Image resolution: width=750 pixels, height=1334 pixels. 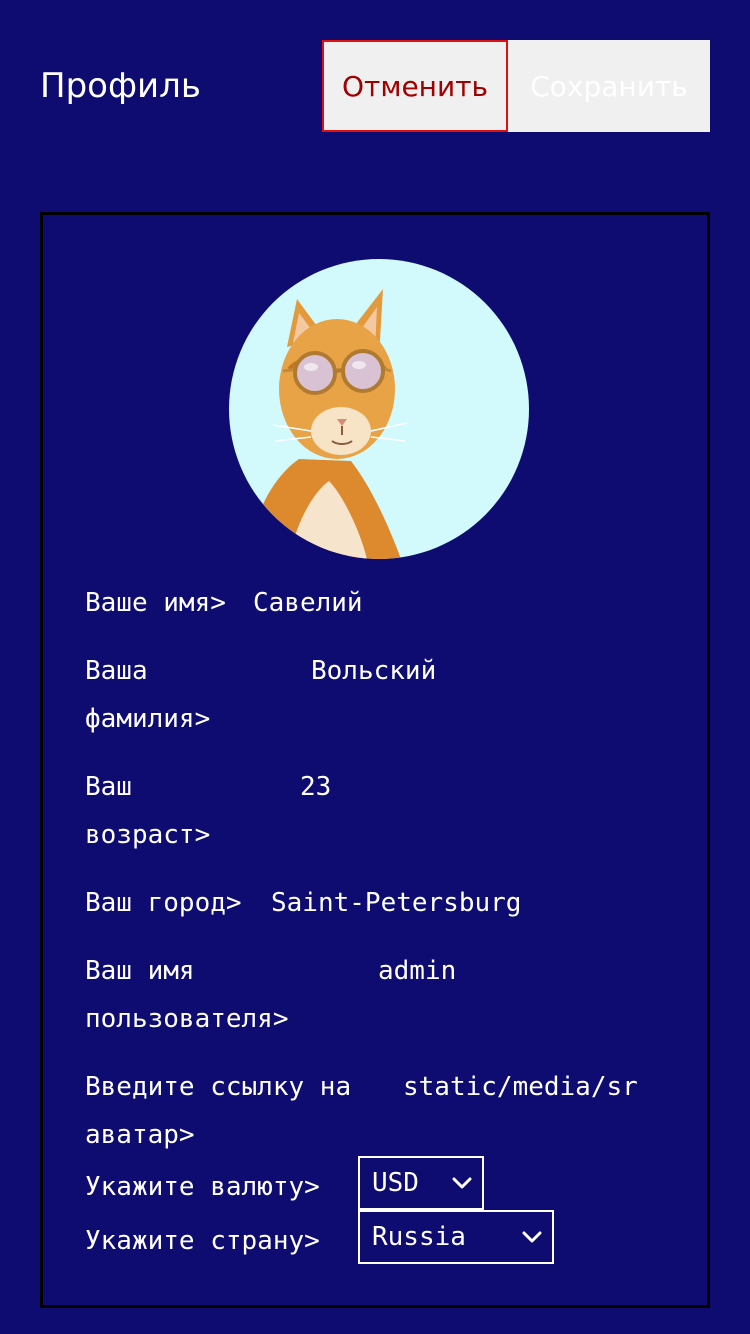 What do you see at coordinates (395, 1183) in the screenshot?
I see `currency-selected-value: USD` at bounding box center [395, 1183].